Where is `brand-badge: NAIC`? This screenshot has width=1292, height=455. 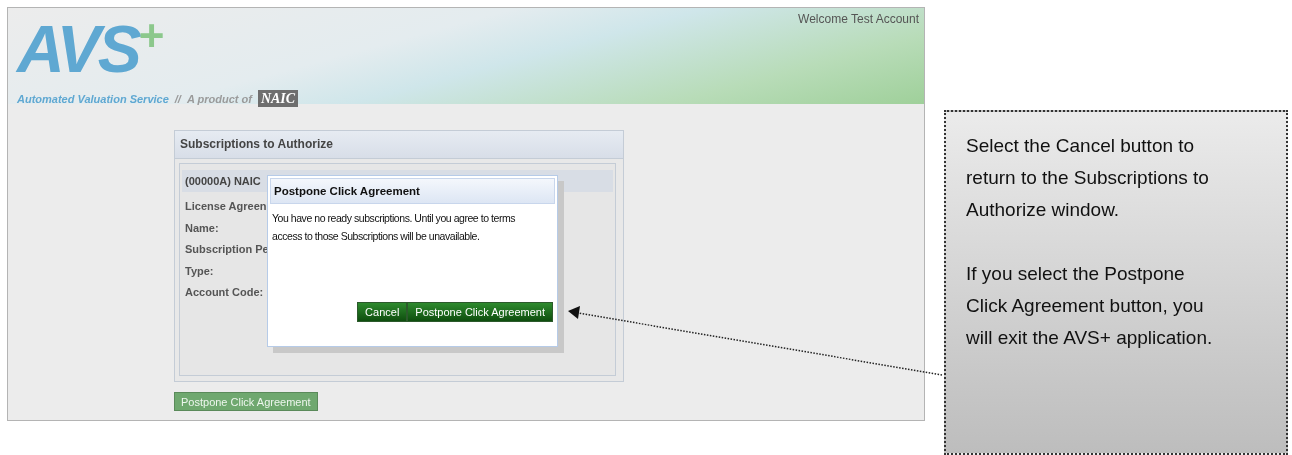 brand-badge: NAIC is located at coordinates (278, 98).